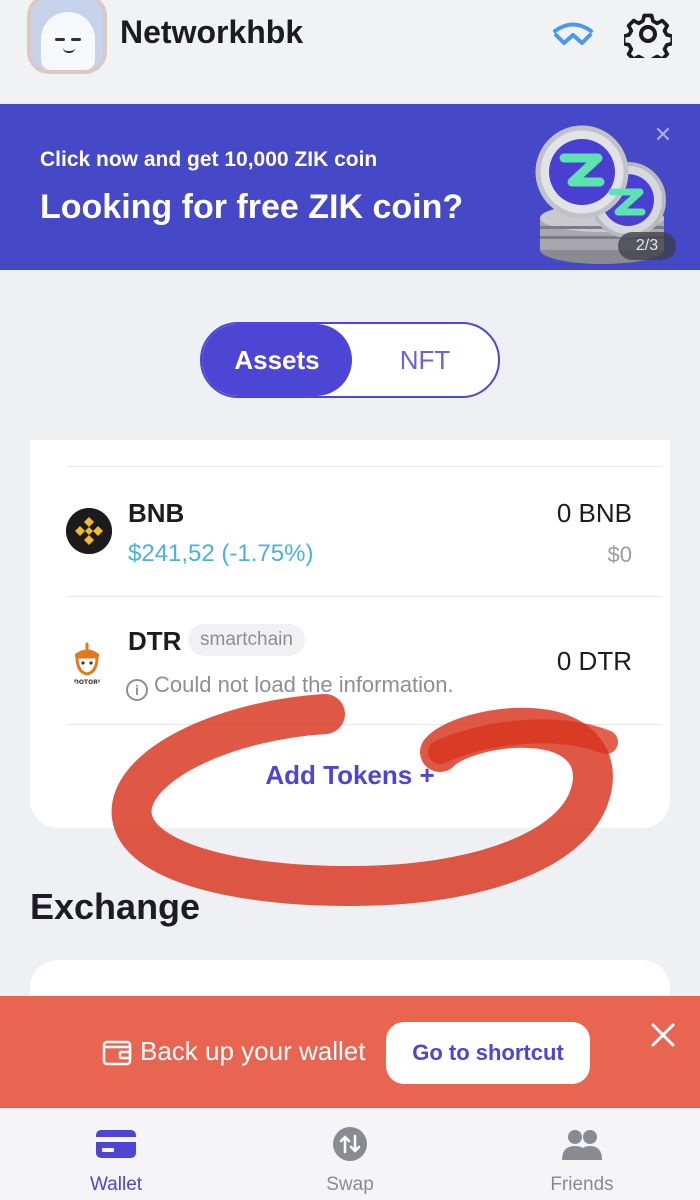 The image size is (700, 1200). Describe the element at coordinates (117, 1053) in the screenshot. I see `wallet-outline-icon` at that location.